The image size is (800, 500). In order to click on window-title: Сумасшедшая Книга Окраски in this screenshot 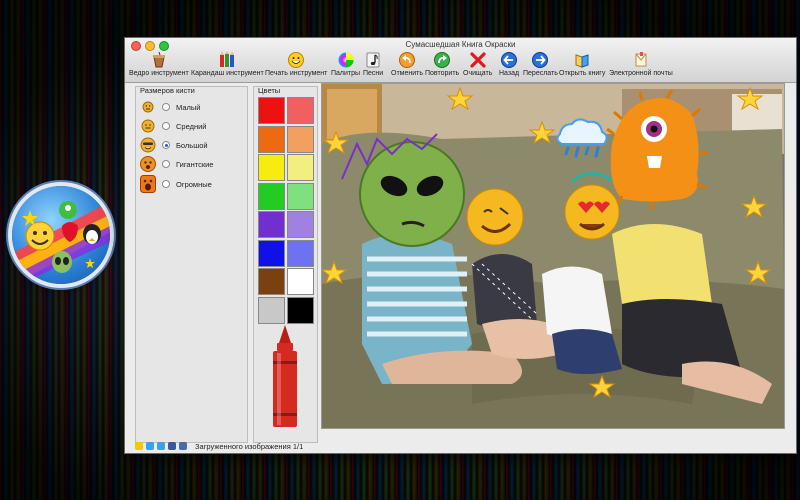, I will do `click(460, 44)`.